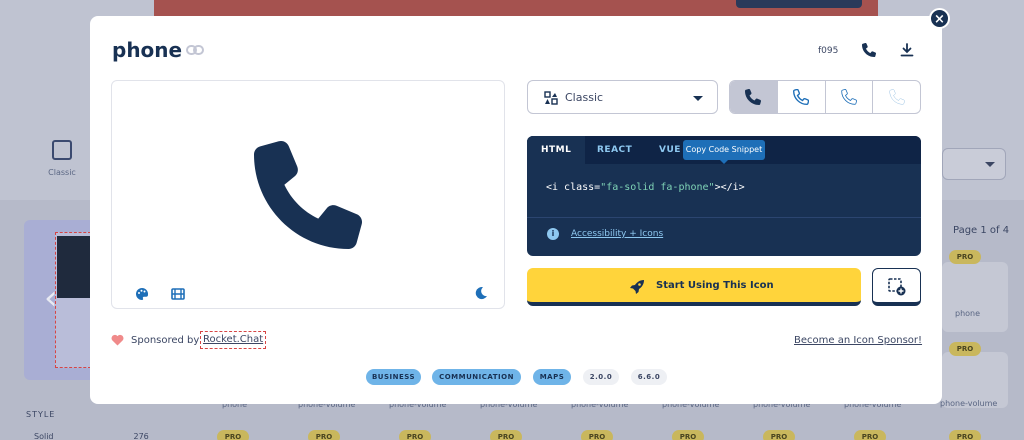 The width and height of the screenshot is (1024, 440). Describe the element at coordinates (869, 50) in the screenshot. I see `phone-glyph-icon` at that location.